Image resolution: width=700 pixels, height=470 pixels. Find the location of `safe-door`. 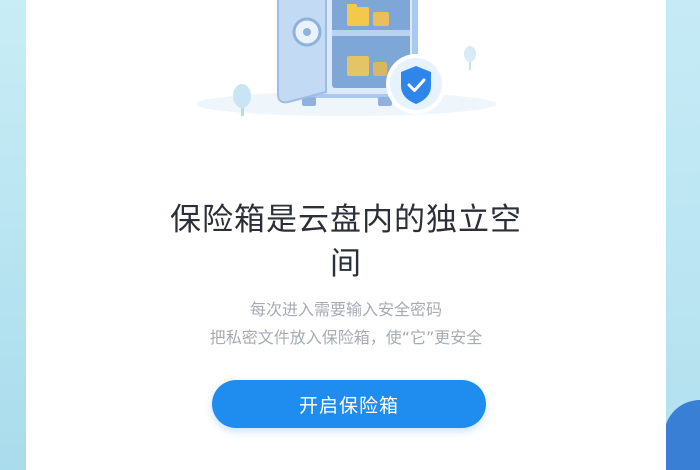

safe-door is located at coordinates (302, 52).